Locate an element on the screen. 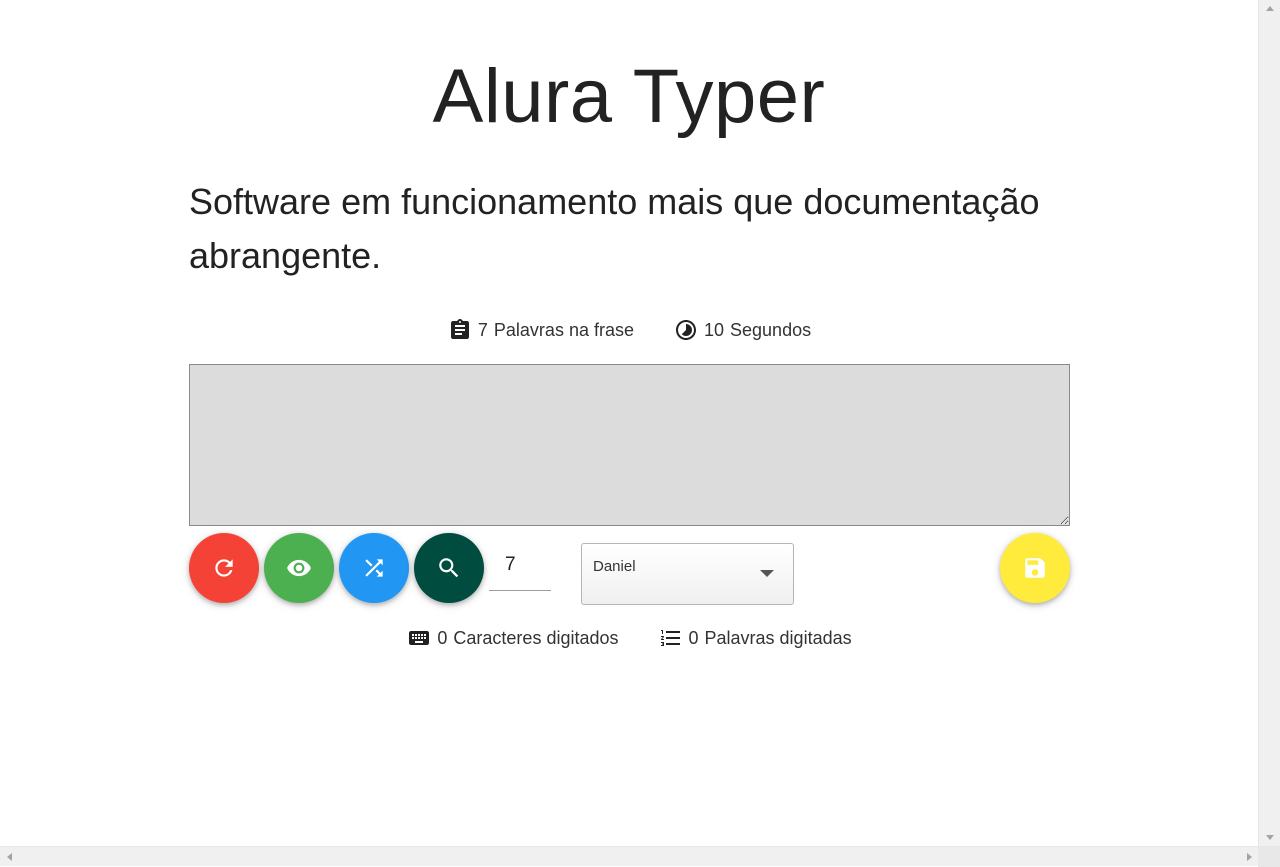 The width and height of the screenshot is (1280, 867). save-button is located at coordinates (1035, 568).